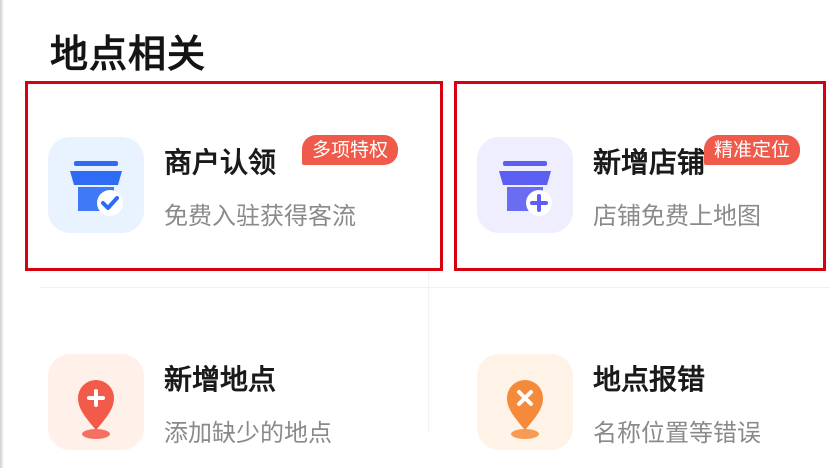 The height and width of the screenshot is (472, 830). Describe the element at coordinates (525, 402) in the screenshot. I see `location-error-icon` at that location.